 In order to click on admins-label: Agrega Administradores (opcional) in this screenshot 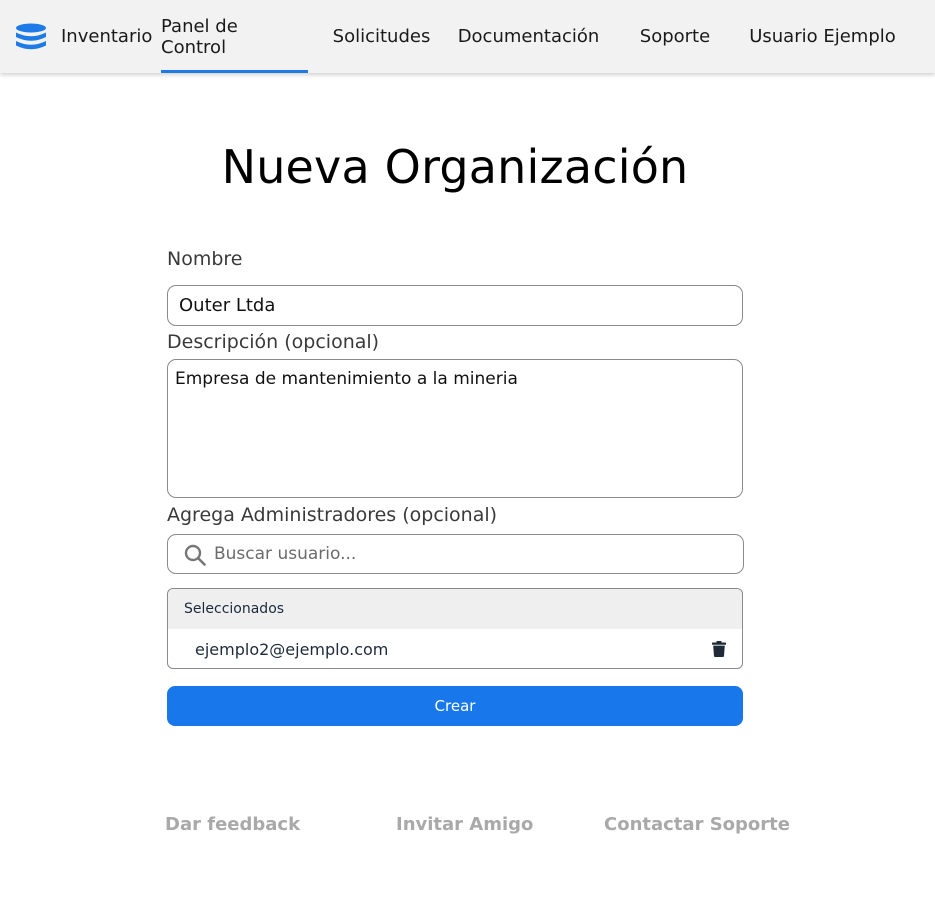, I will do `click(332, 515)`.